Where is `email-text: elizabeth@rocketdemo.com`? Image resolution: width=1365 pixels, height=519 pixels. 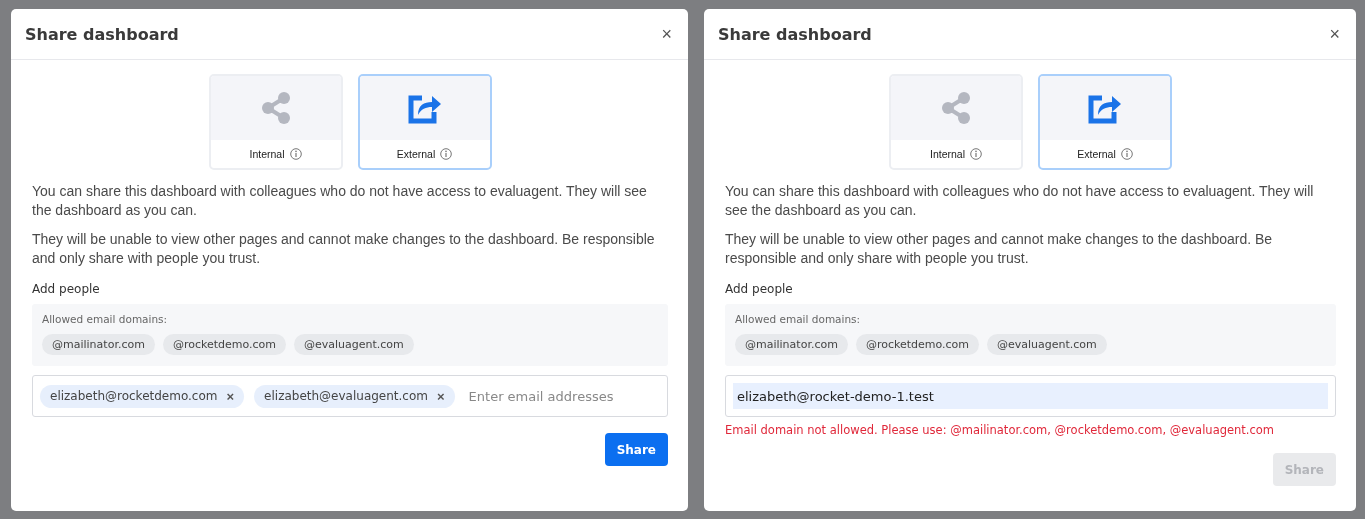
email-text: elizabeth@rocketdemo.com is located at coordinates (134, 396).